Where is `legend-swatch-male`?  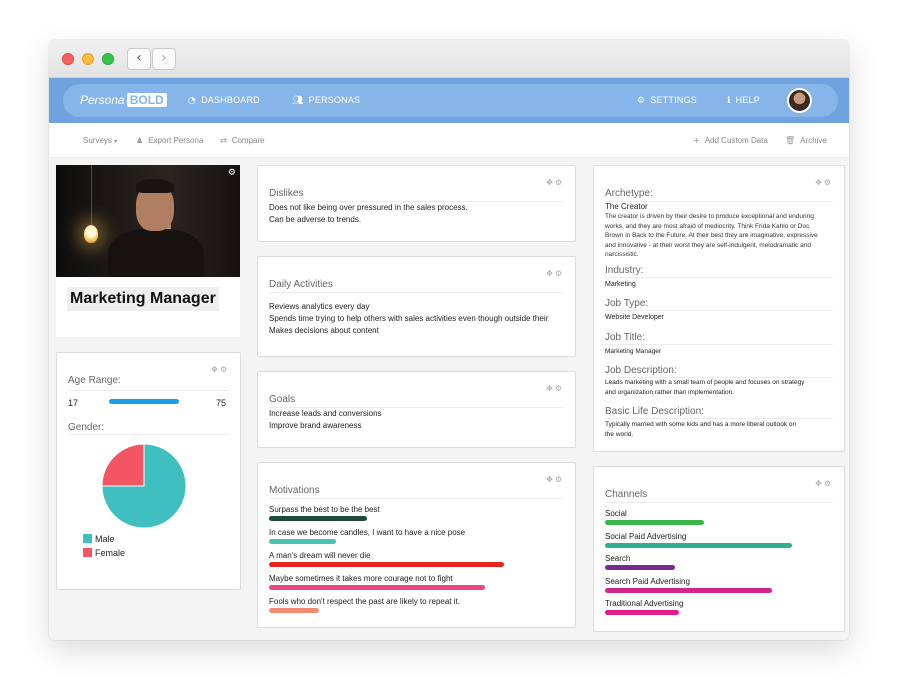 legend-swatch-male is located at coordinates (87, 538).